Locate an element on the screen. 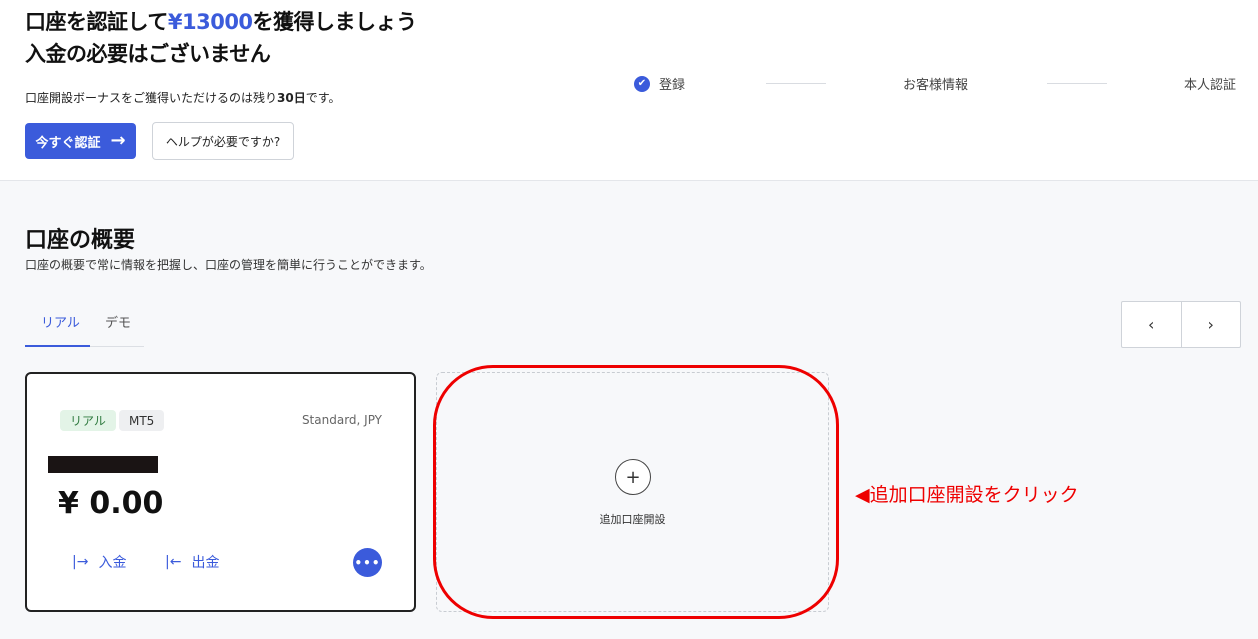 This screenshot has height=639, width=1258. help-button: ヘルプが必要ですか? is located at coordinates (223, 141).